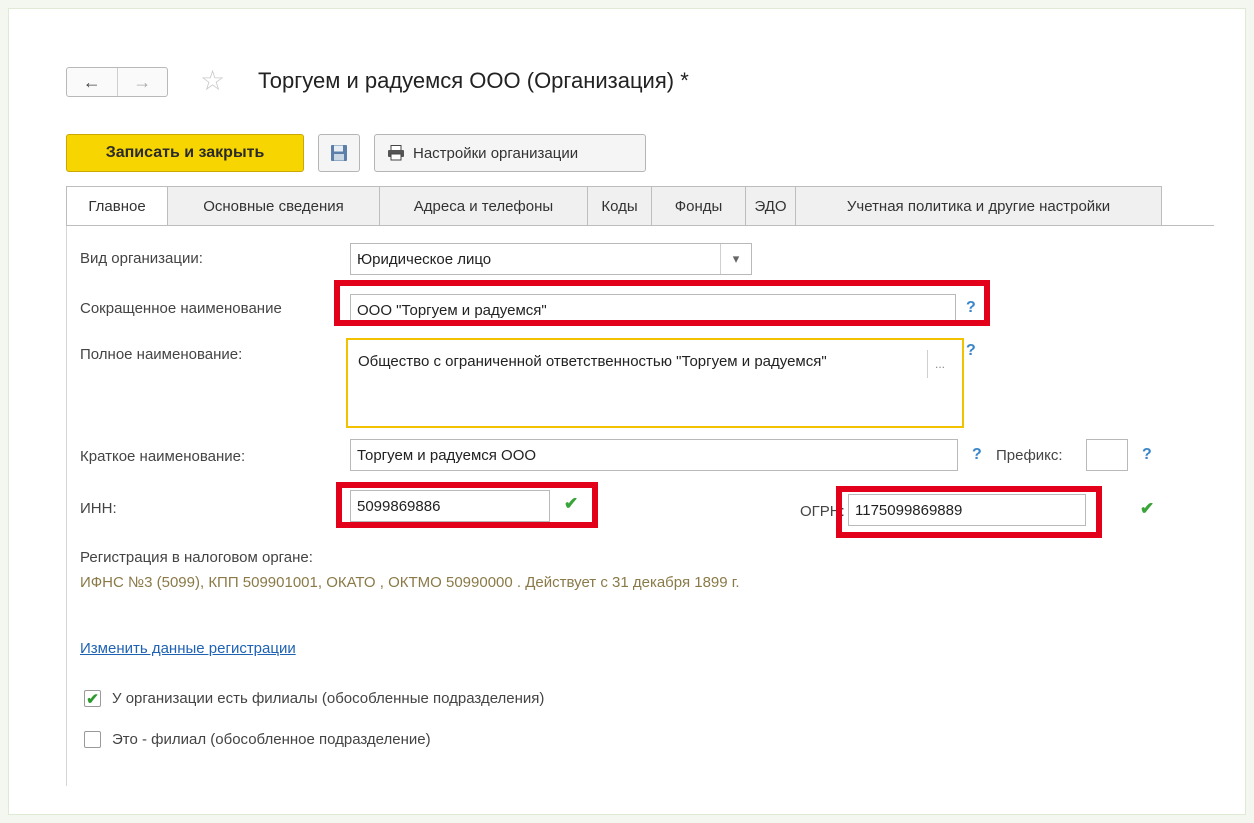 Image resolution: width=1254 pixels, height=823 pixels. I want to click on short-name-label: Сокращенное наименование, so click(181, 308).